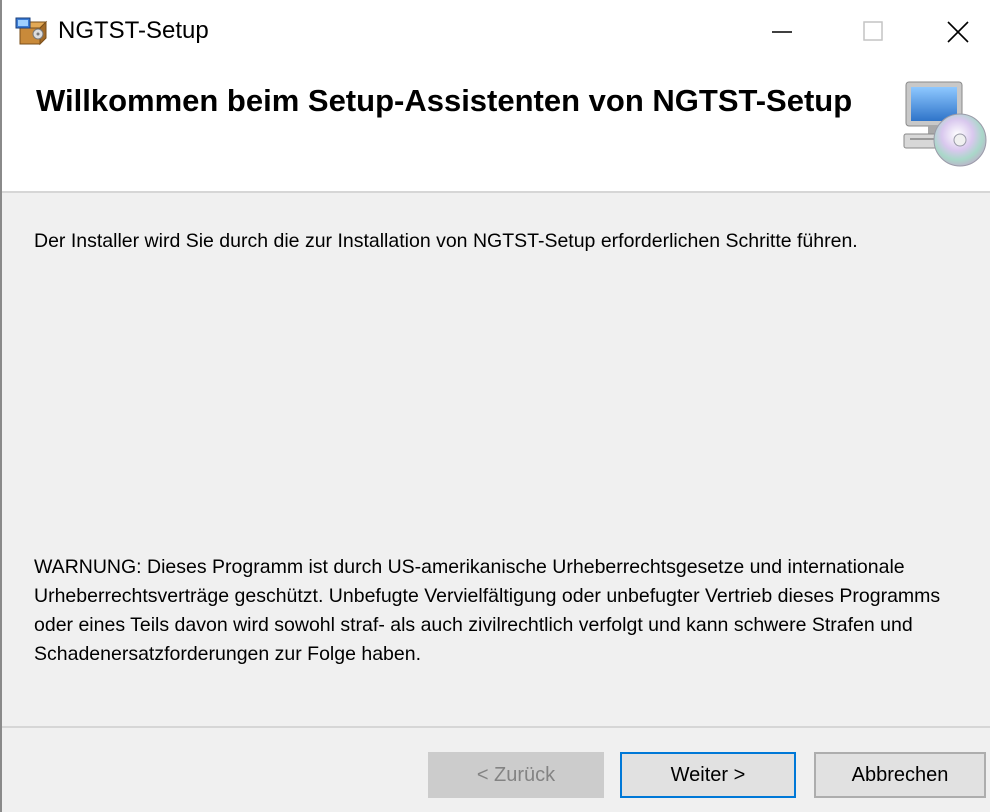 This screenshot has width=990, height=812. What do you see at coordinates (782, 31) in the screenshot?
I see `minimize-button` at bounding box center [782, 31].